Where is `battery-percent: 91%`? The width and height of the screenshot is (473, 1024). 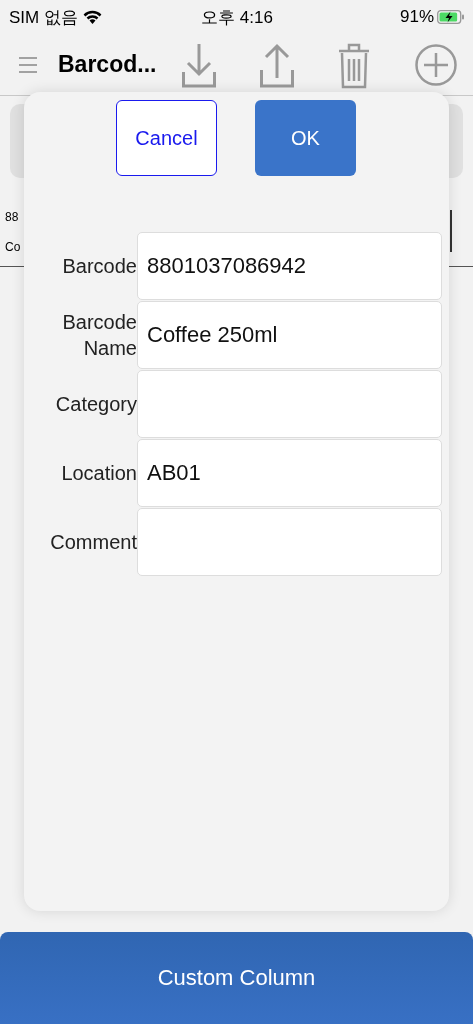 battery-percent: 91% is located at coordinates (416, 17).